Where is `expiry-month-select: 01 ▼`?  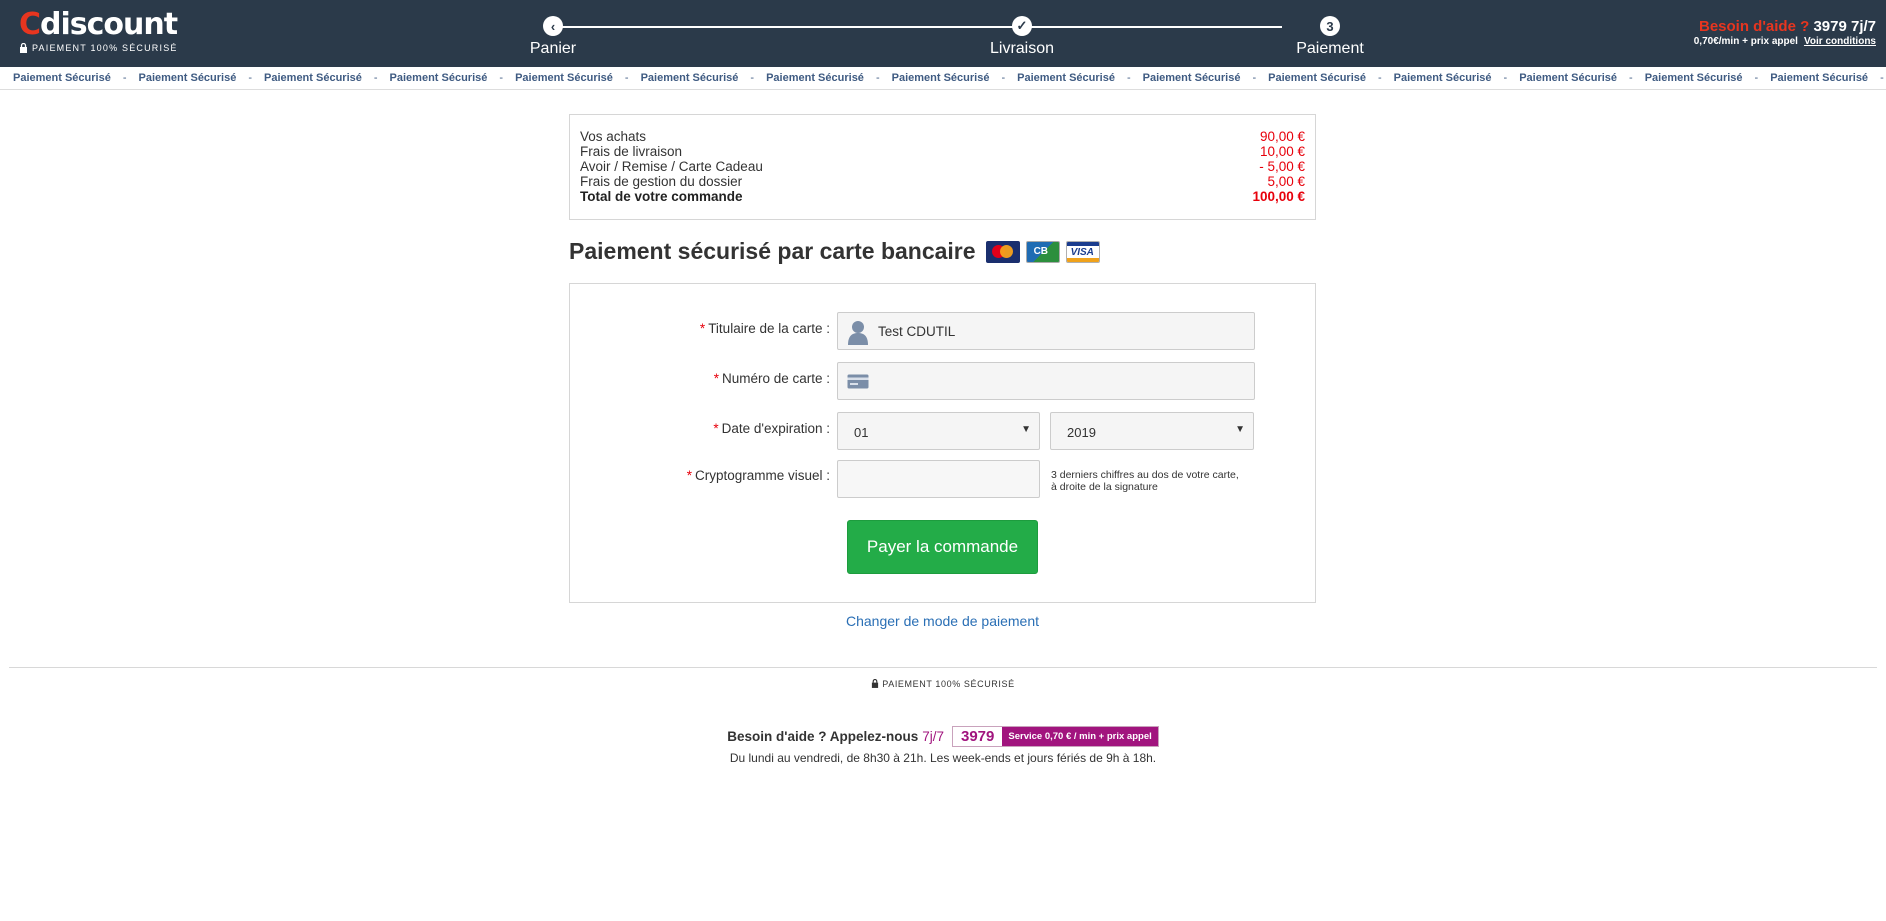
expiry-month-select: 01 ▼ is located at coordinates (938, 431).